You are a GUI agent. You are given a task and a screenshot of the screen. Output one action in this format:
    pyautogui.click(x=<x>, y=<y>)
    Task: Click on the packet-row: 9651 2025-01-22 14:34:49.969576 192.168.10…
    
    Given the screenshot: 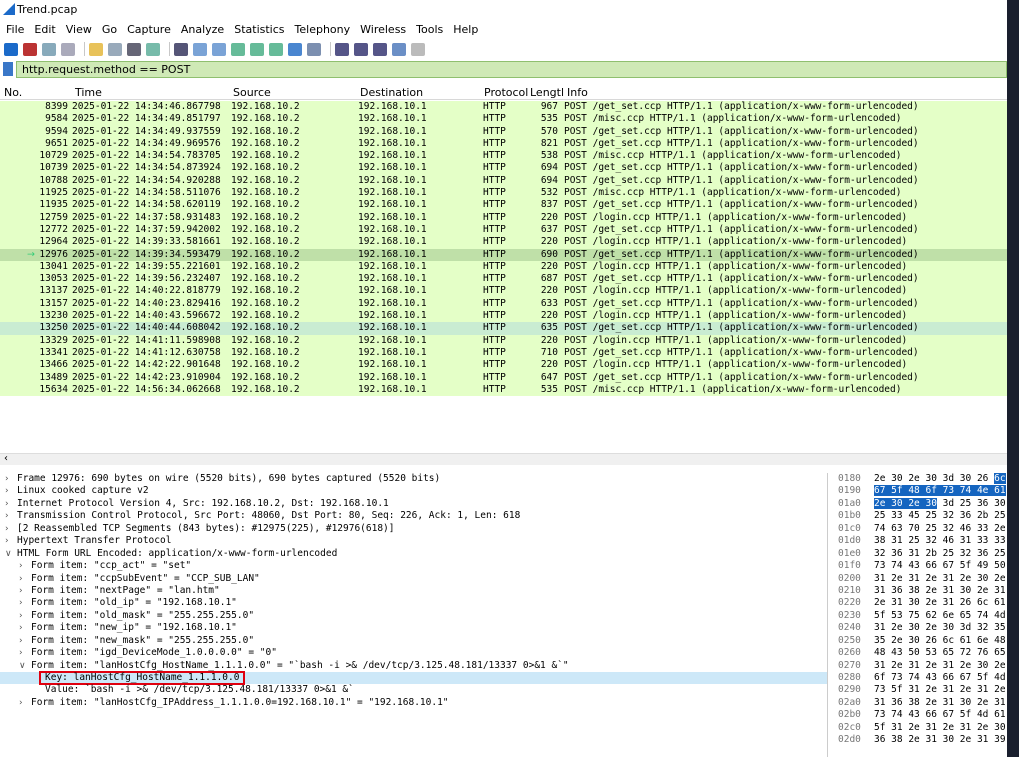 What is the action you would take?
    pyautogui.click(x=503, y=144)
    